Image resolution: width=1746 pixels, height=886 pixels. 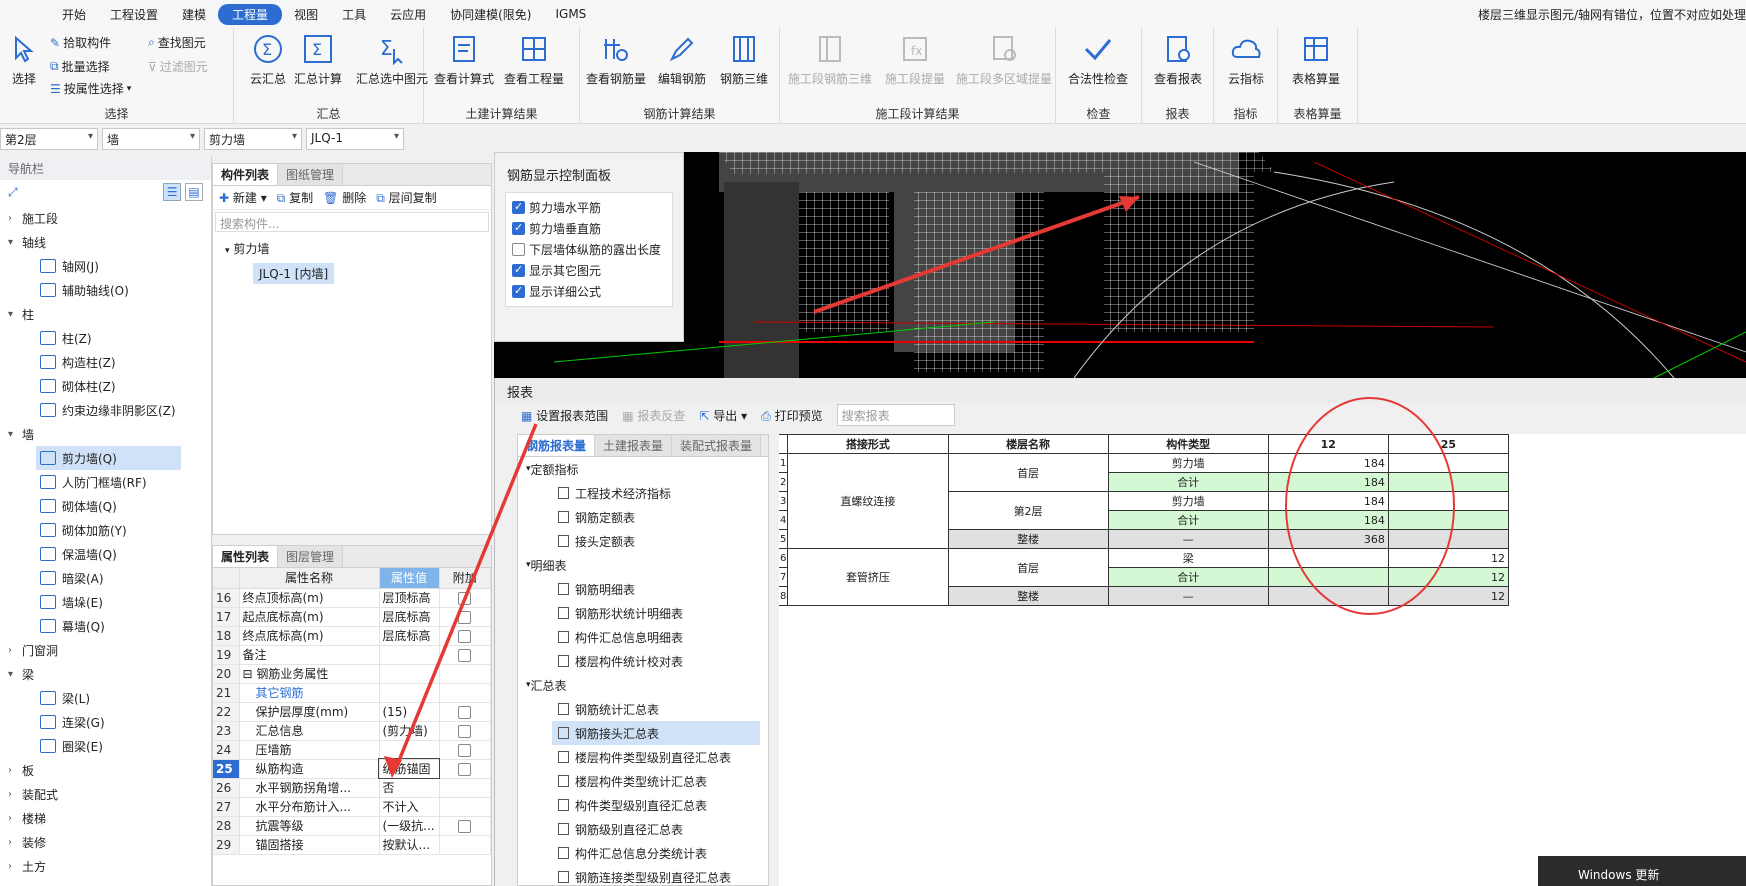 I want to click on prop-value: (剪力墙), so click(x=409, y=731).